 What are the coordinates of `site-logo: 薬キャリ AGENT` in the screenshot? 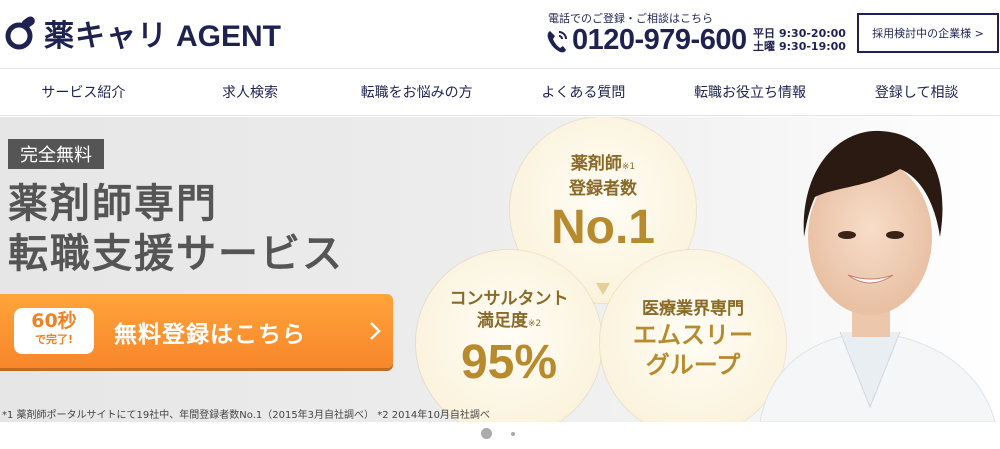 It's located at (142, 33).